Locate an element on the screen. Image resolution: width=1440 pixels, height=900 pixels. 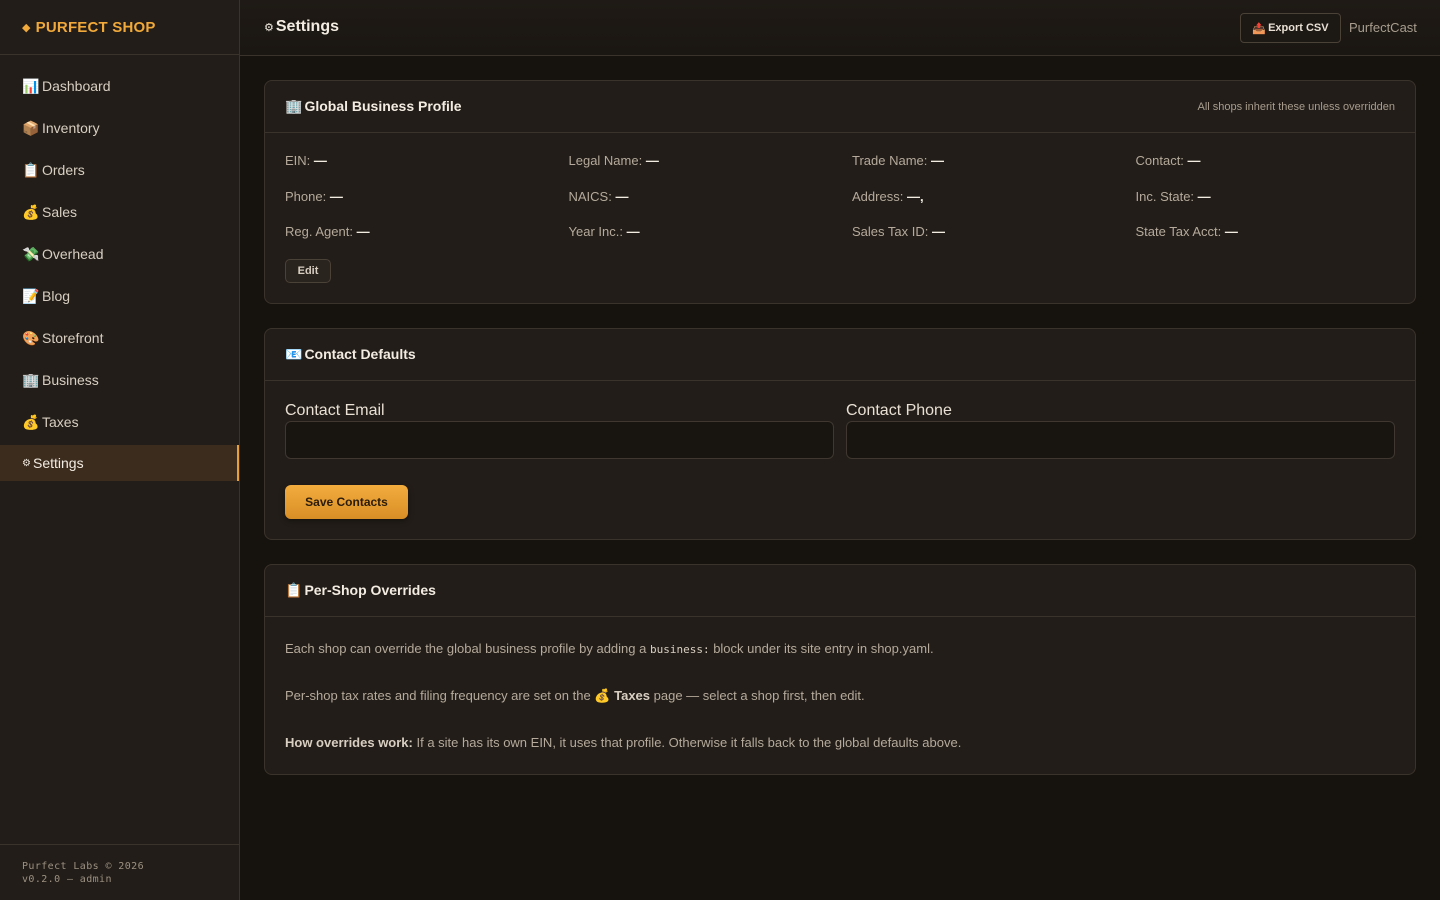
field-label: Phone: is located at coordinates (306, 196).